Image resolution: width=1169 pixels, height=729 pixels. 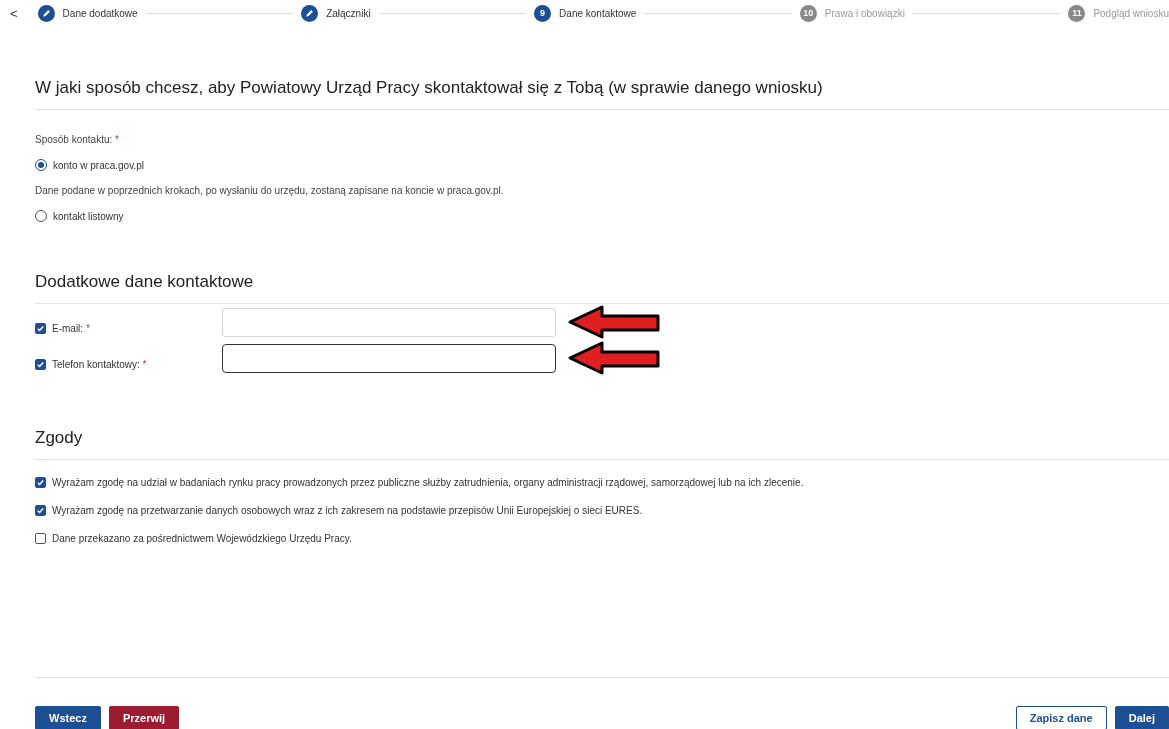 I want to click on section-title: Dodatkowe dane kontaktowe, so click(x=145, y=282).